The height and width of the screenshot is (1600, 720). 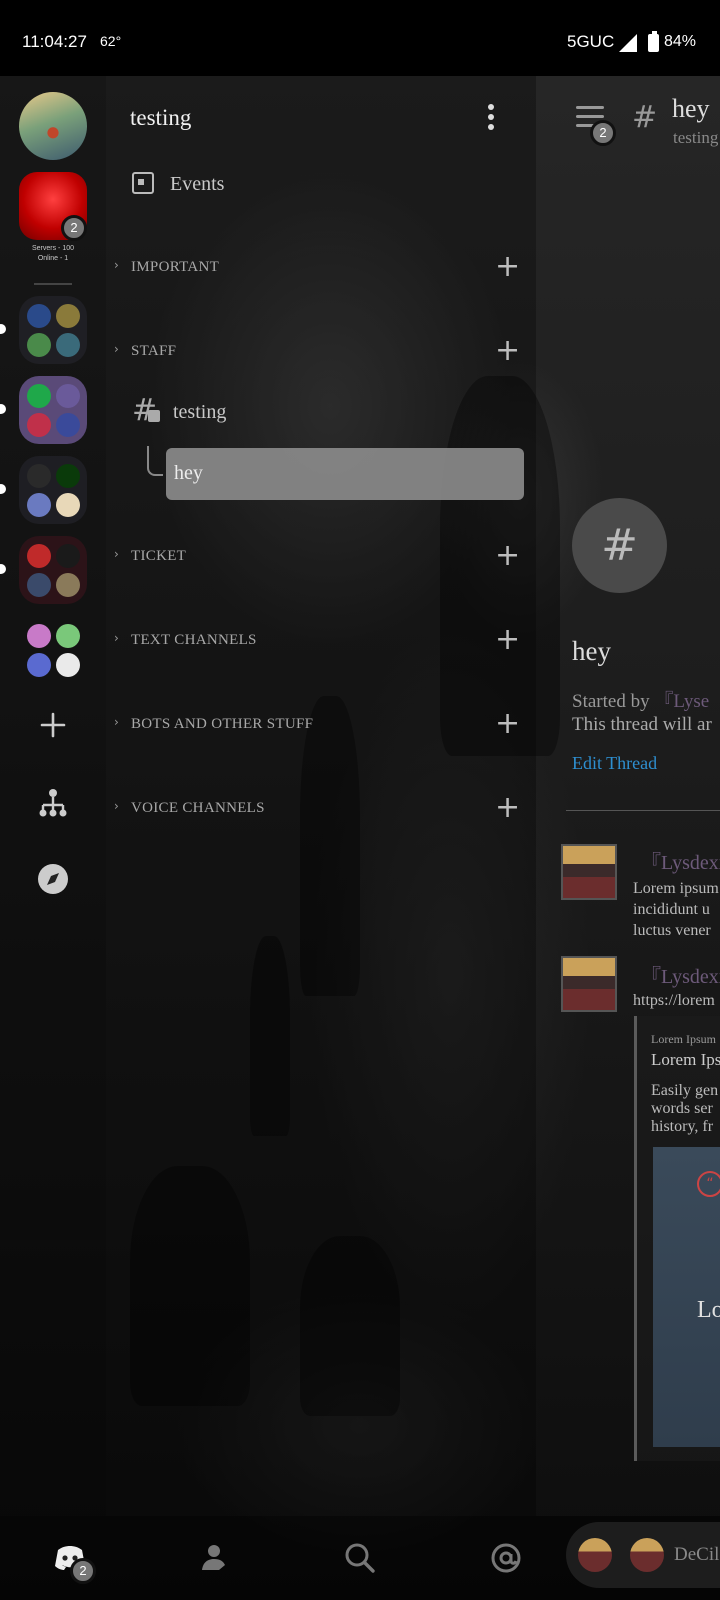 I want to click on voice-activity-pill: DeCil, so click(x=643, y=1555).